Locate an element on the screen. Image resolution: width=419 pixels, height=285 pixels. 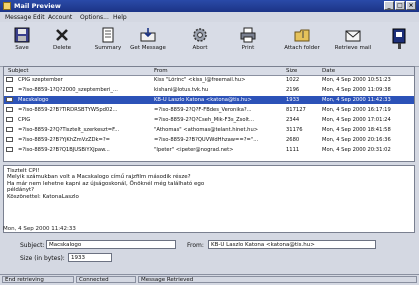
message-list-header: Subject From Size Date is located at coordinates (209, 71).